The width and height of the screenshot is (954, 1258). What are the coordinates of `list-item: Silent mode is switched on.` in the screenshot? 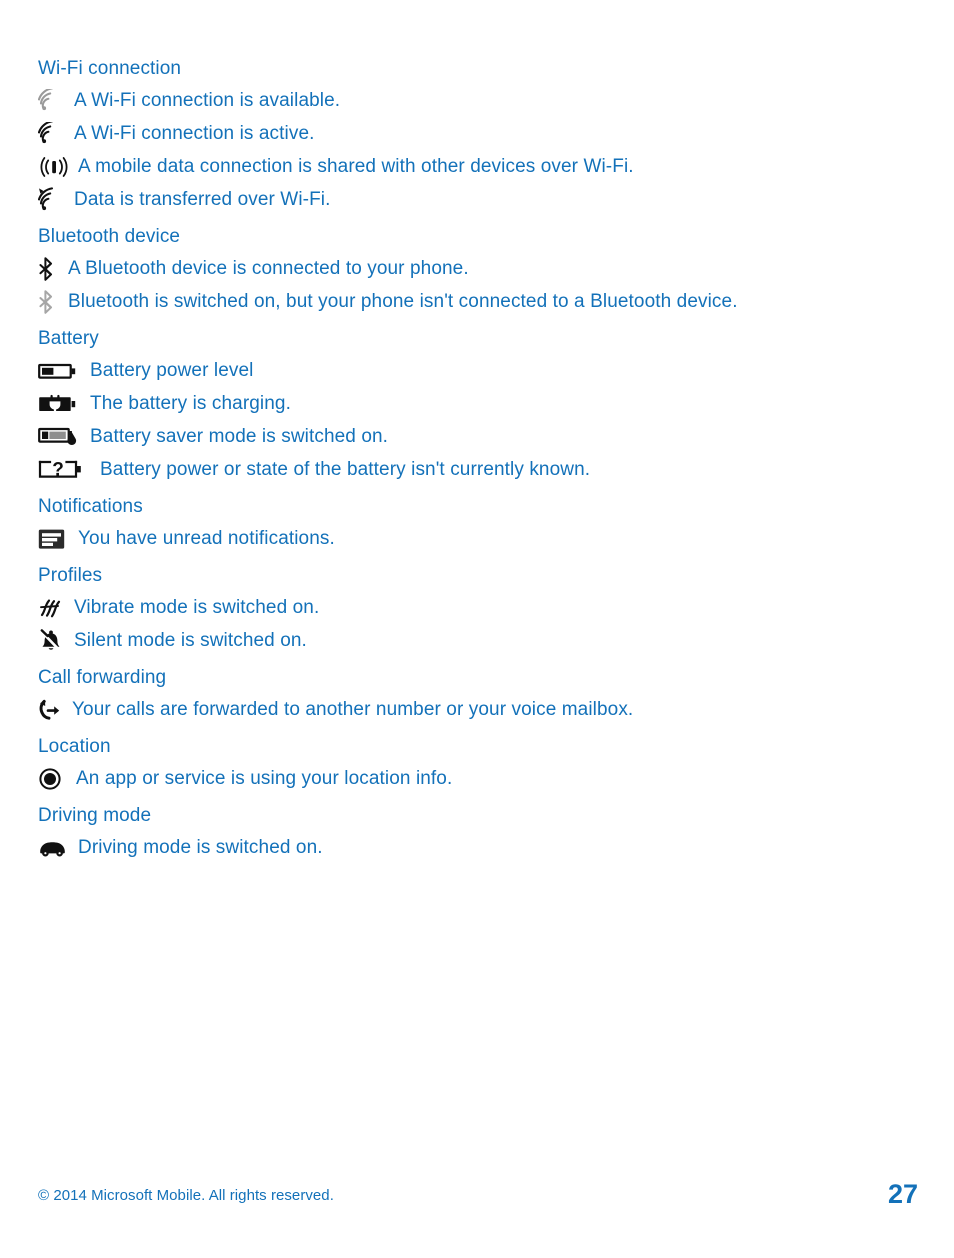 It's located at (478, 640).